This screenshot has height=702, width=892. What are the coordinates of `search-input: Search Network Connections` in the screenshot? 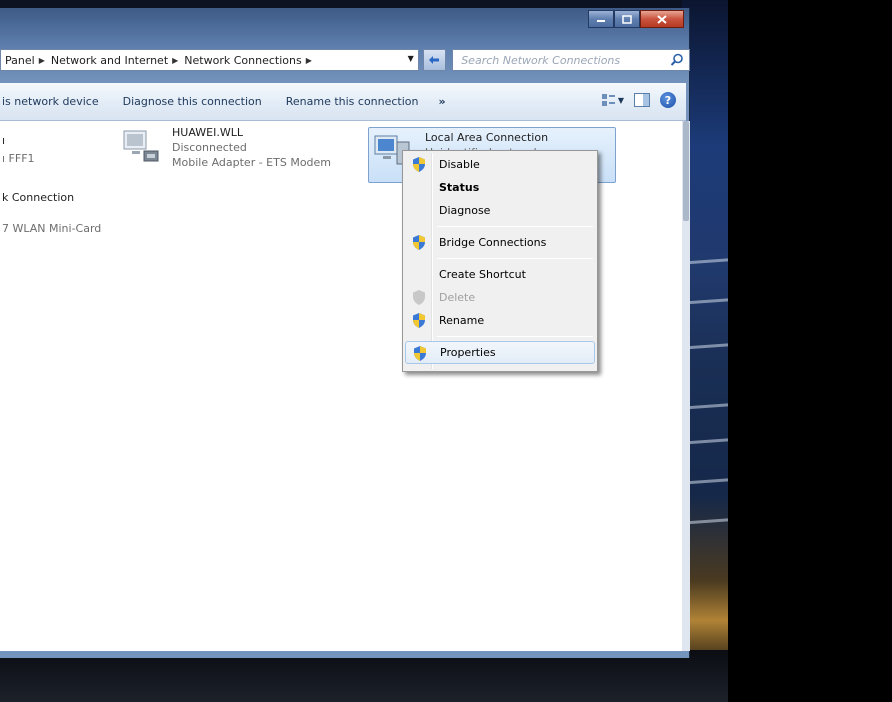 It's located at (571, 60).